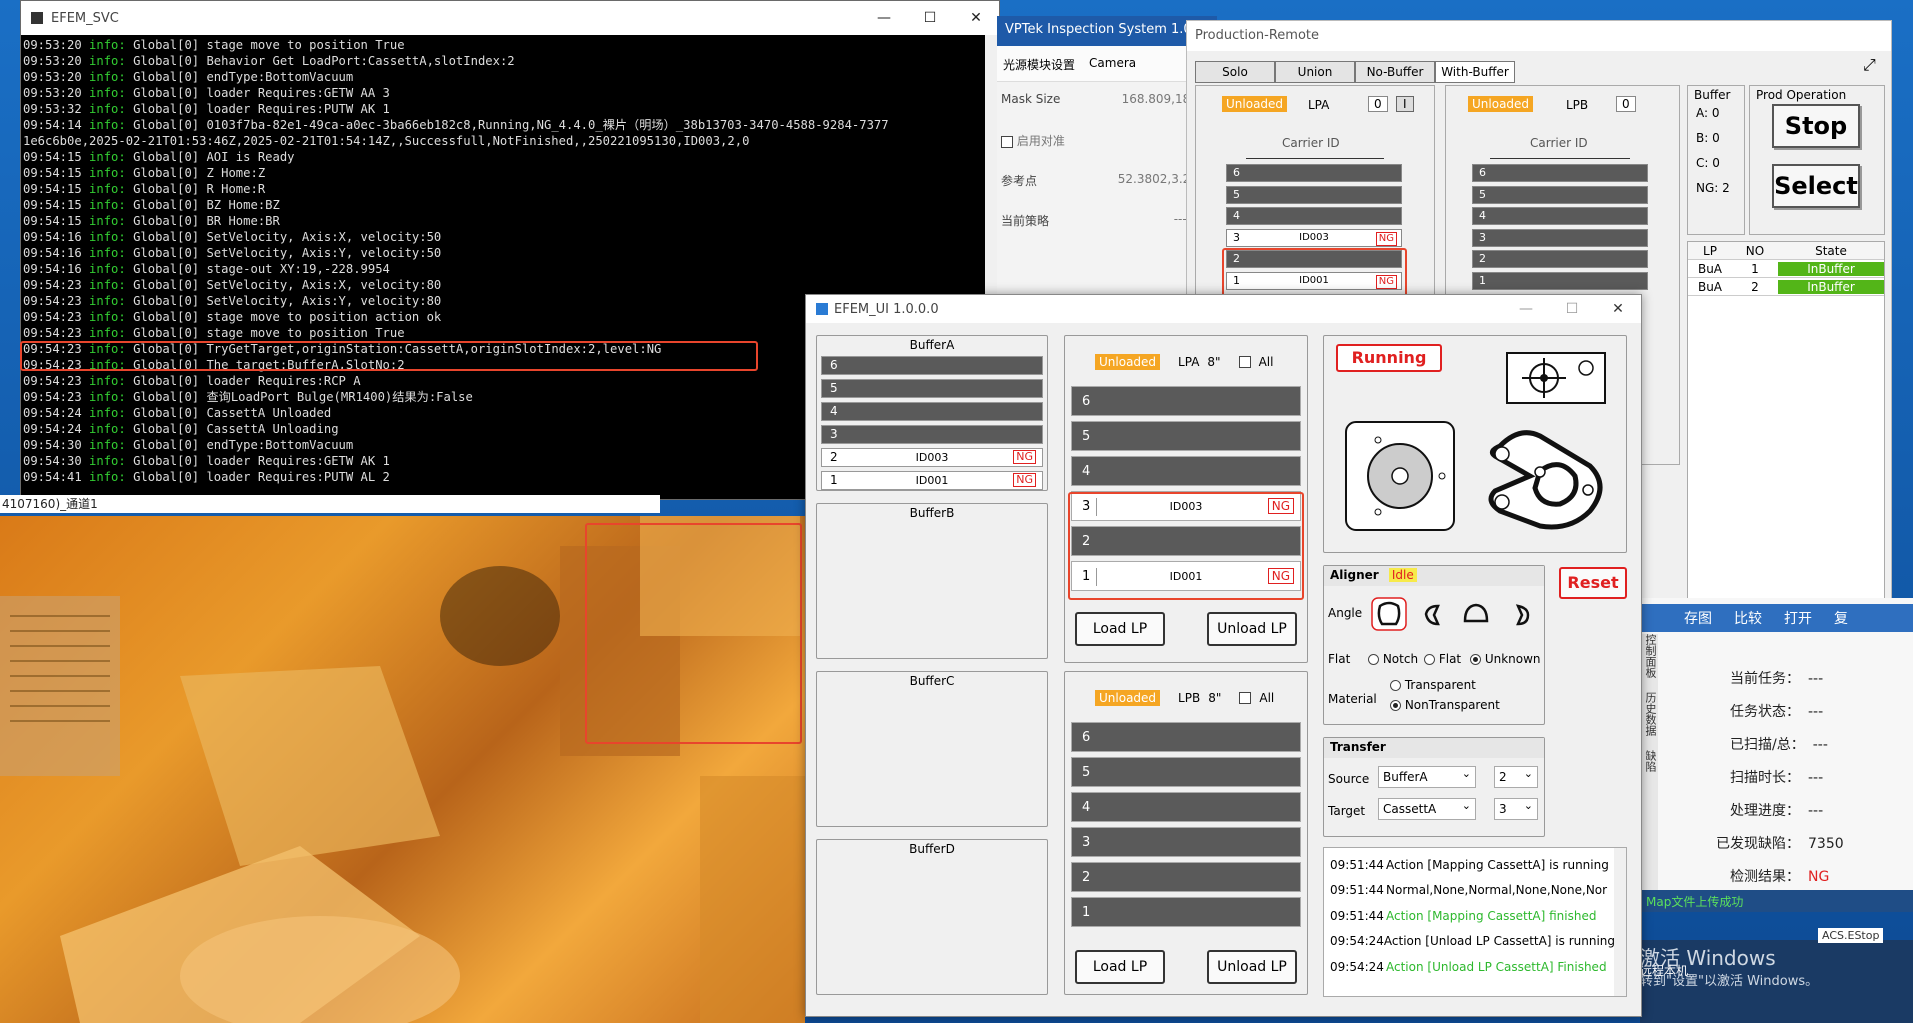 Image resolution: width=1913 pixels, height=1023 pixels. I want to click on lpb-count: 0, so click(1626, 104).